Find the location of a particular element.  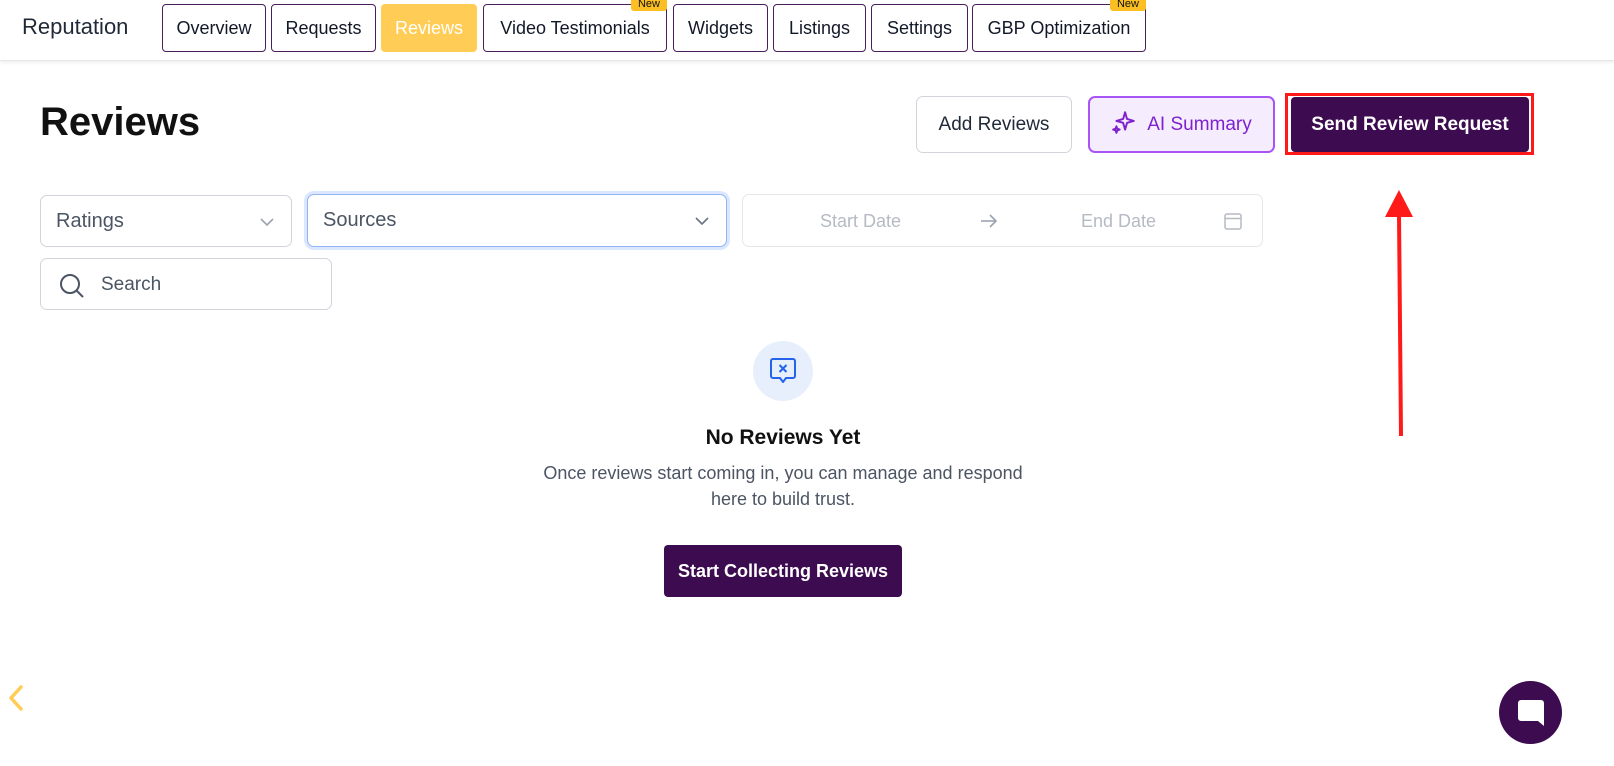

chevron-left-icon is located at coordinates (16, 698).